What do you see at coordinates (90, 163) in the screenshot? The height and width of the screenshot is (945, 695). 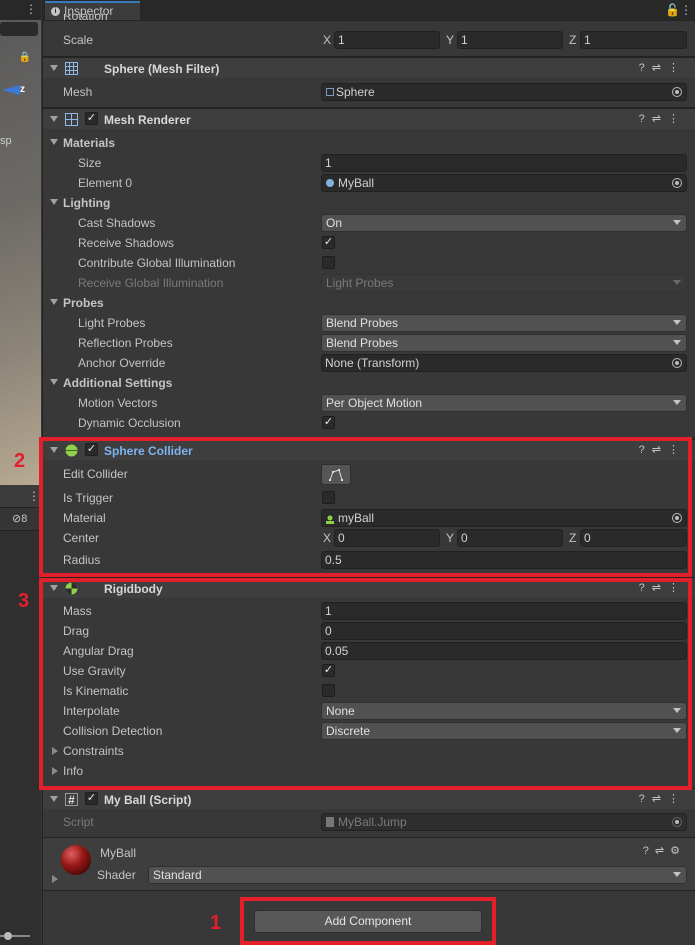 I see `size-label: Size` at bounding box center [90, 163].